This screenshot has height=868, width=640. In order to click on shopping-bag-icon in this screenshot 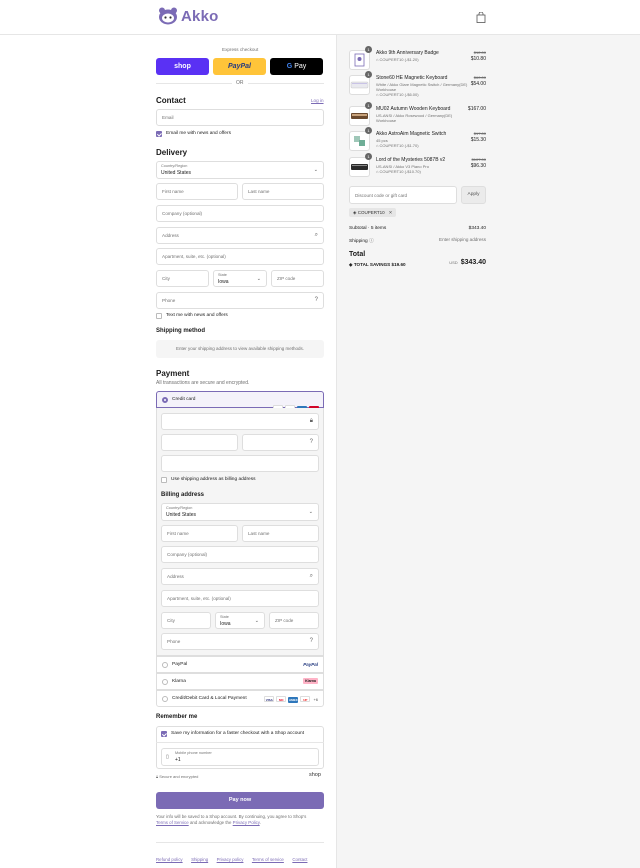, I will do `click(481, 17)`.